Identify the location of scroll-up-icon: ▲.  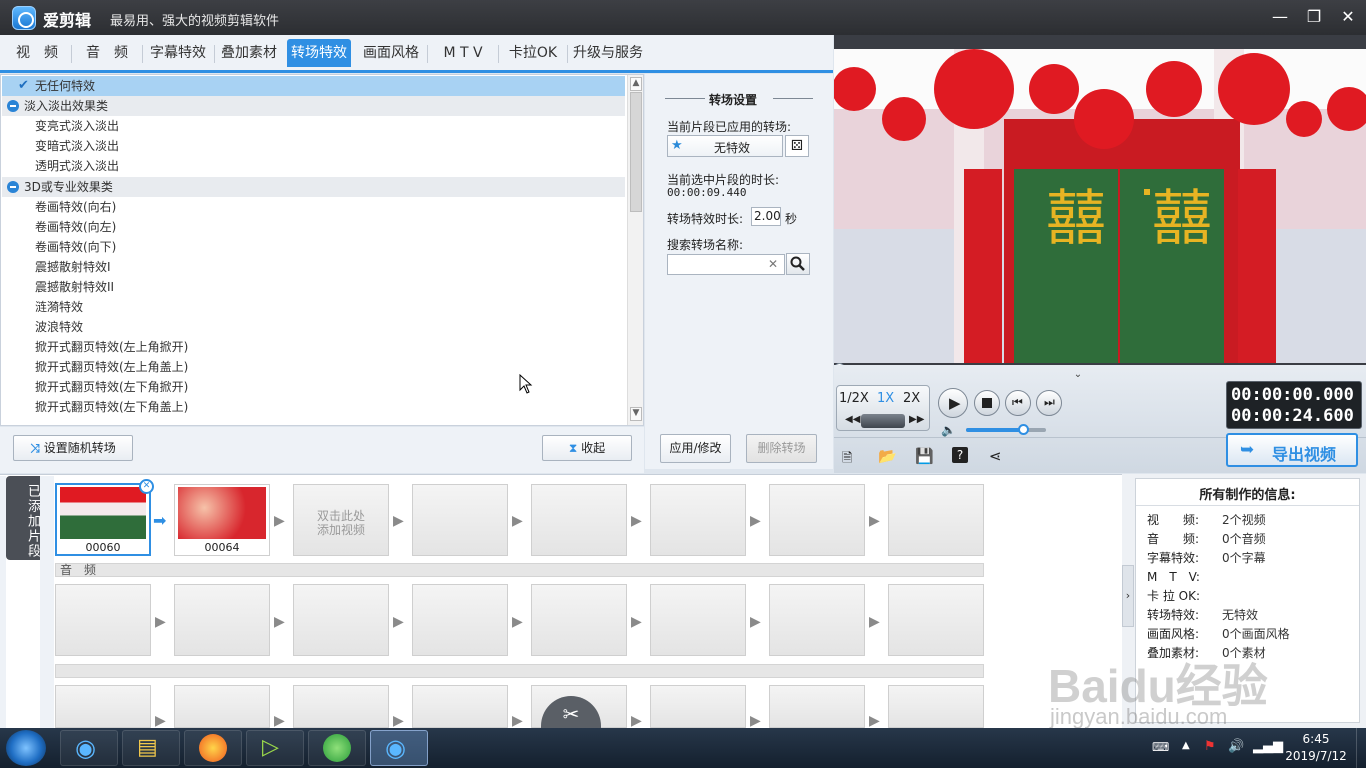
(636, 84).